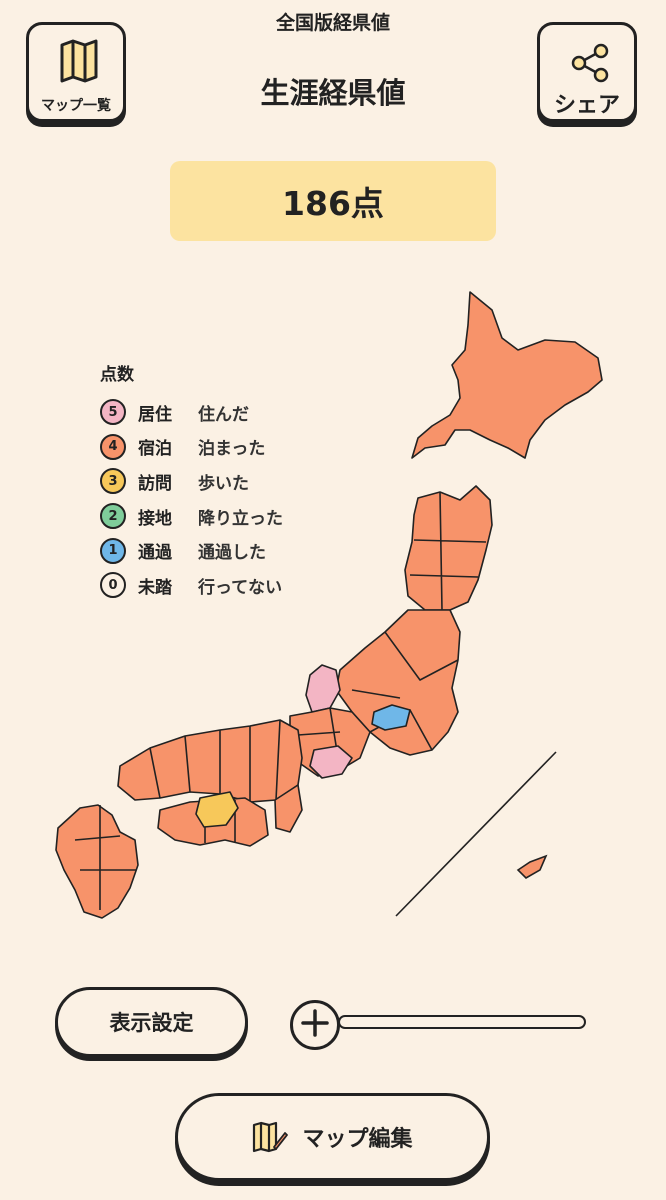  Describe the element at coordinates (191, 516) in the screenshot. I see `legend-item: 2 接地 降り立った` at that location.